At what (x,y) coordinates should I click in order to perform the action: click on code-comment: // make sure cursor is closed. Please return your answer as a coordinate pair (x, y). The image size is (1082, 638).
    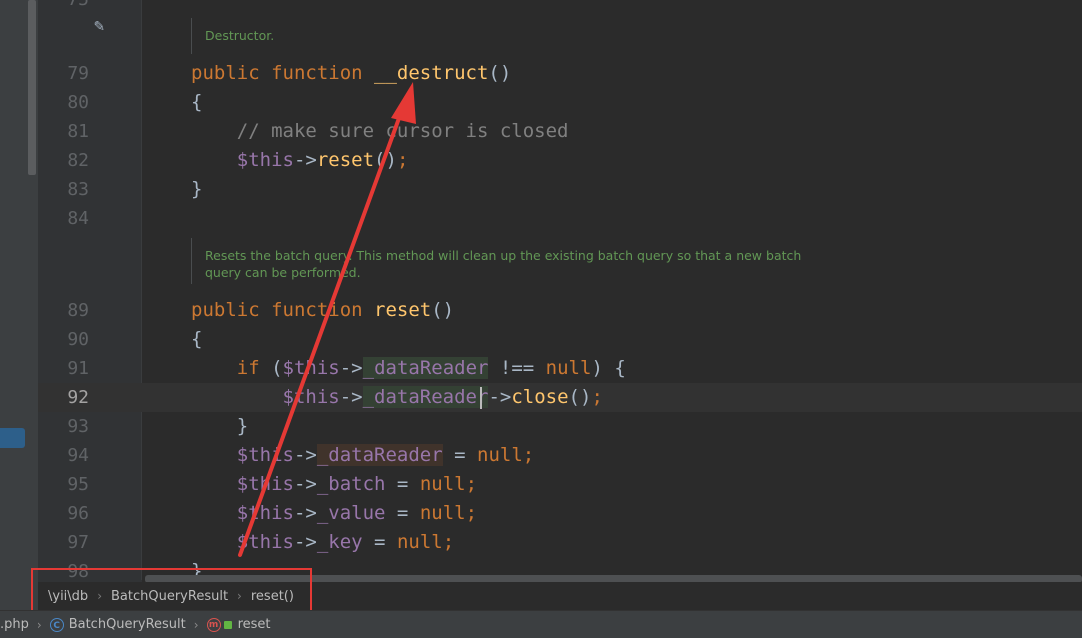
    Looking at the image, I should click on (380, 131).